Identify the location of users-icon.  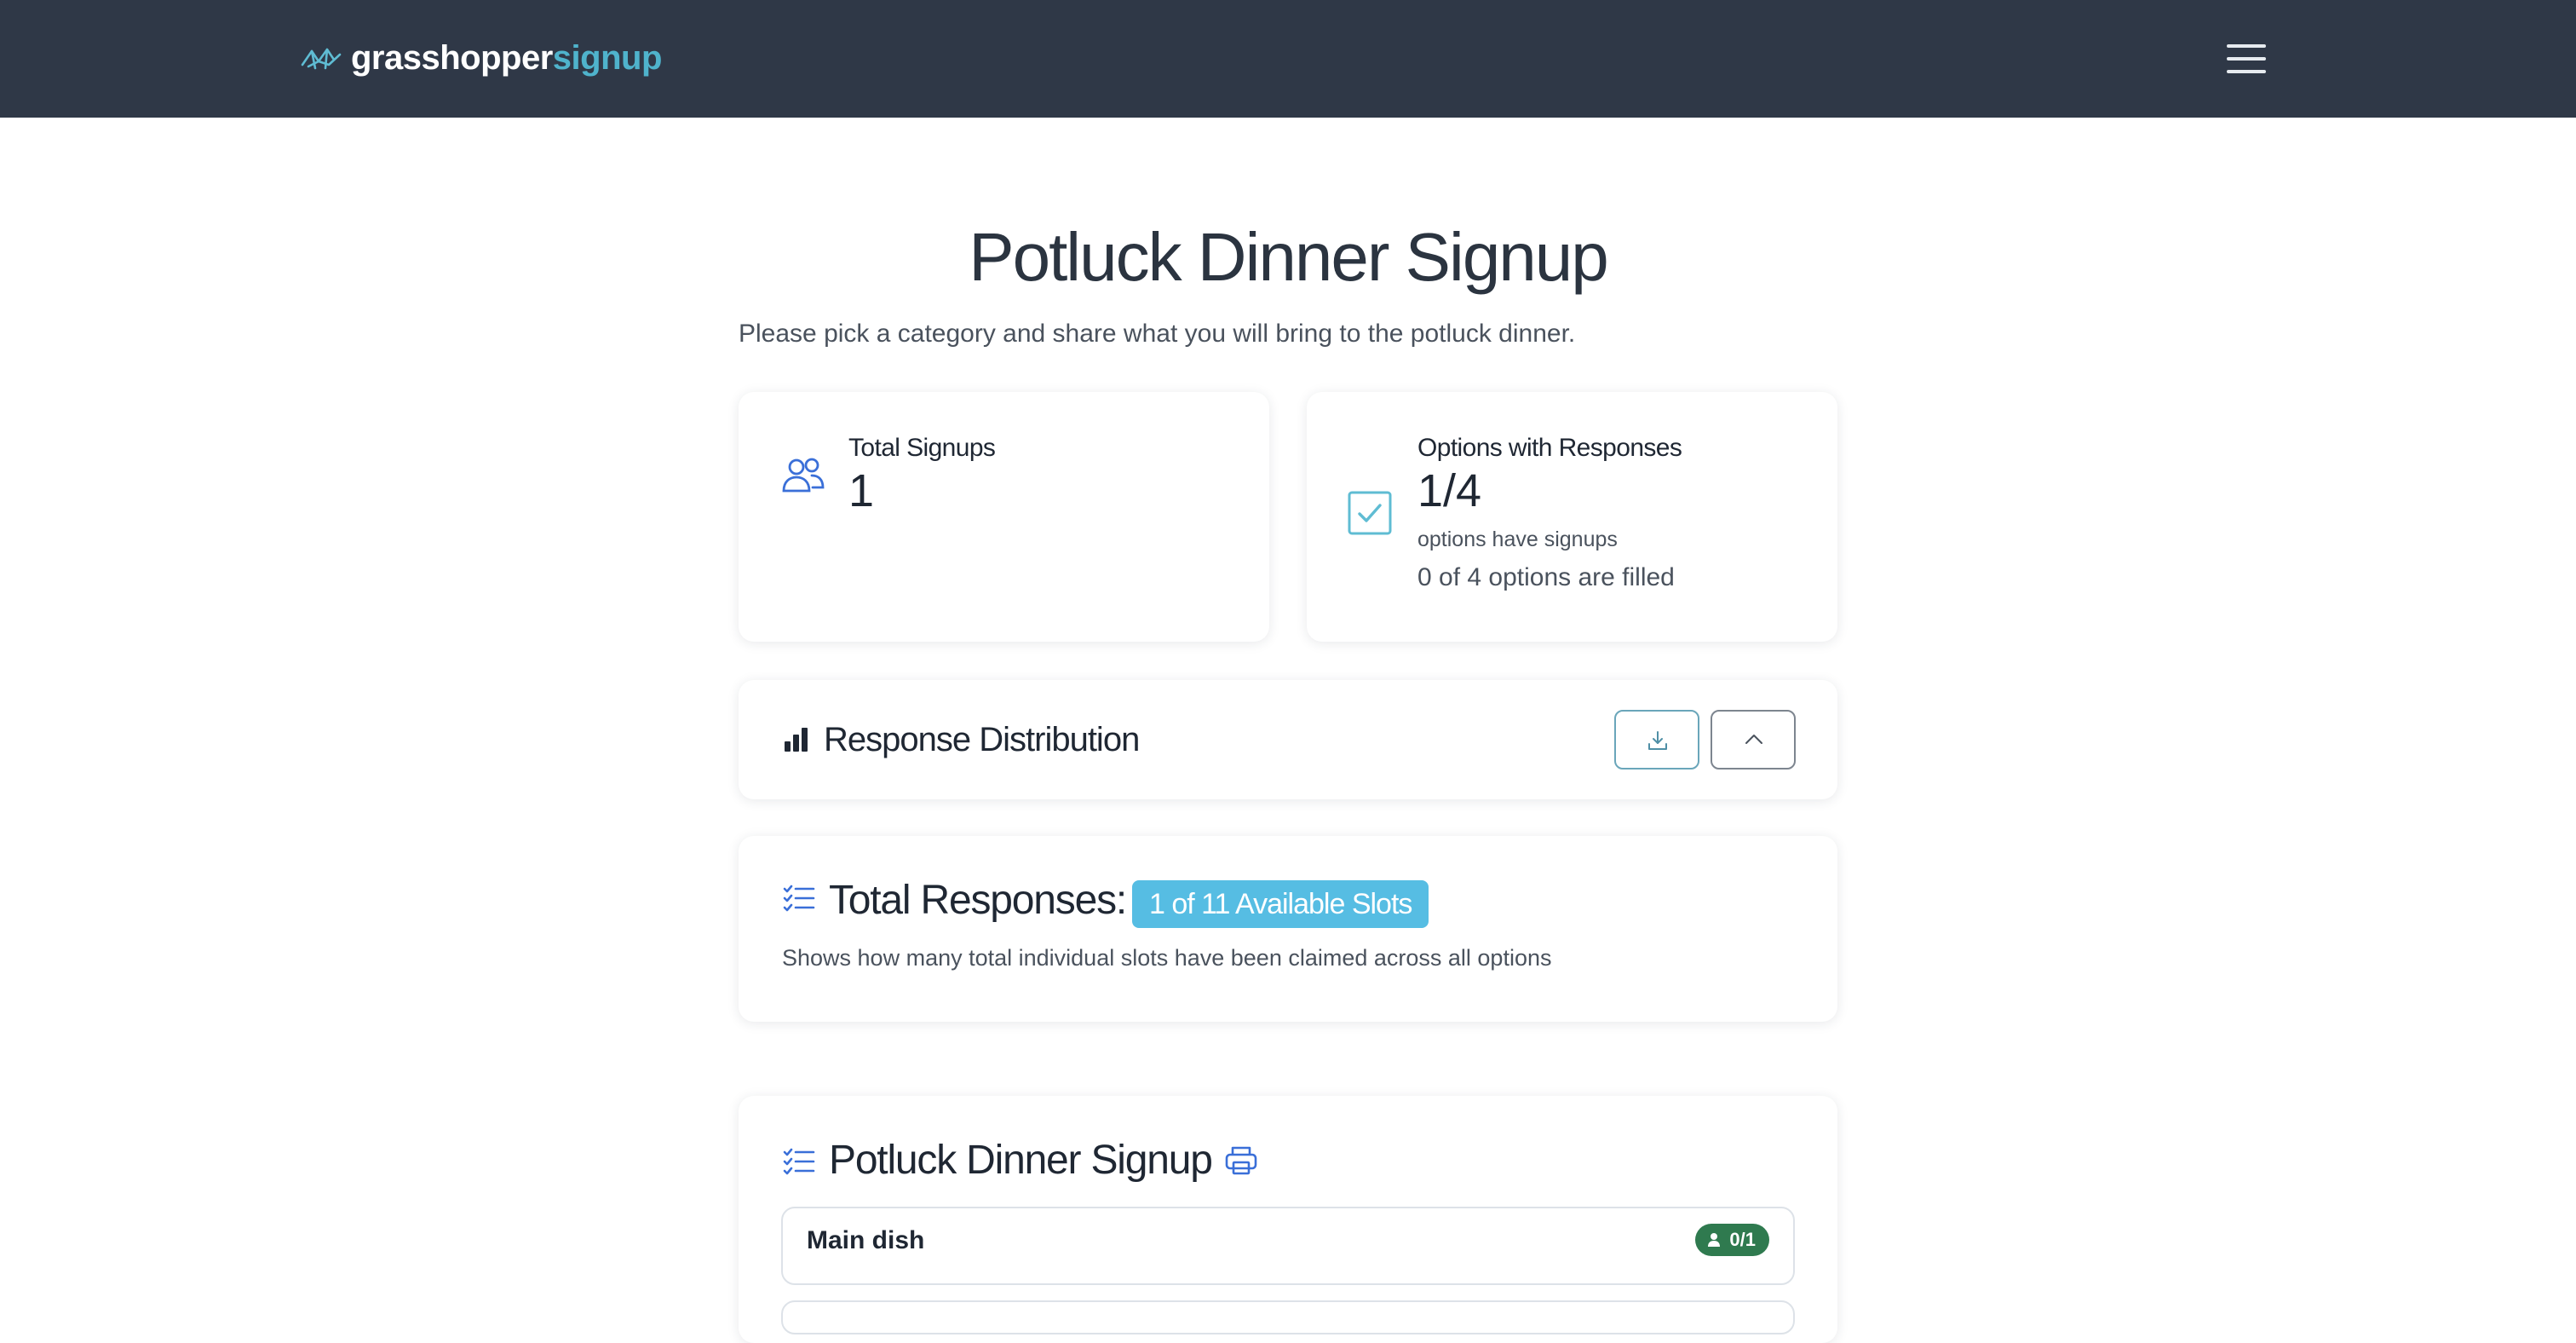
(804, 475).